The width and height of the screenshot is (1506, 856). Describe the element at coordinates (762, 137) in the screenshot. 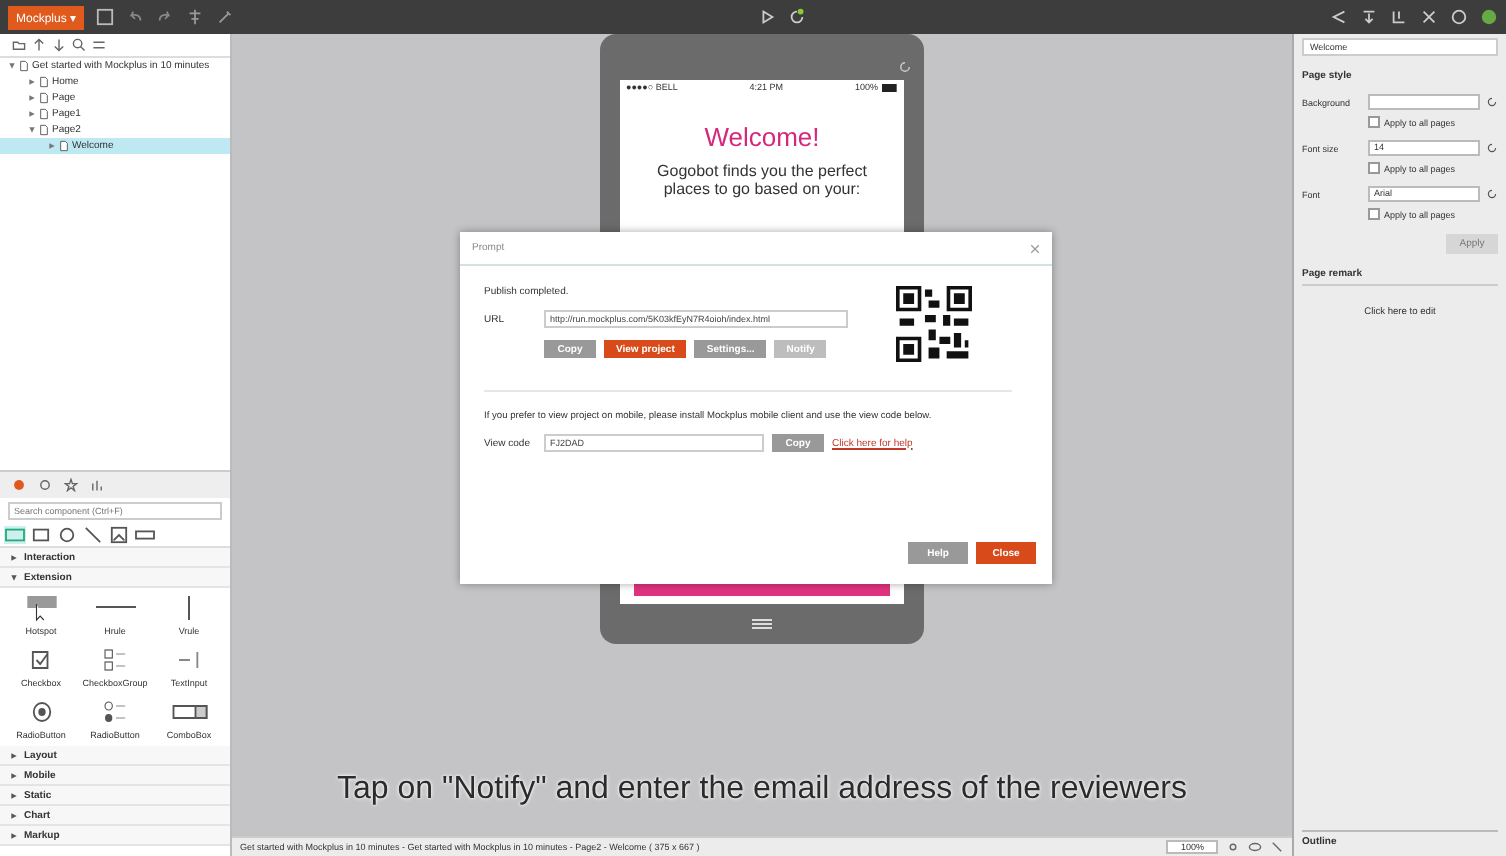

I see `welcome-heading: Welcome!` at that location.